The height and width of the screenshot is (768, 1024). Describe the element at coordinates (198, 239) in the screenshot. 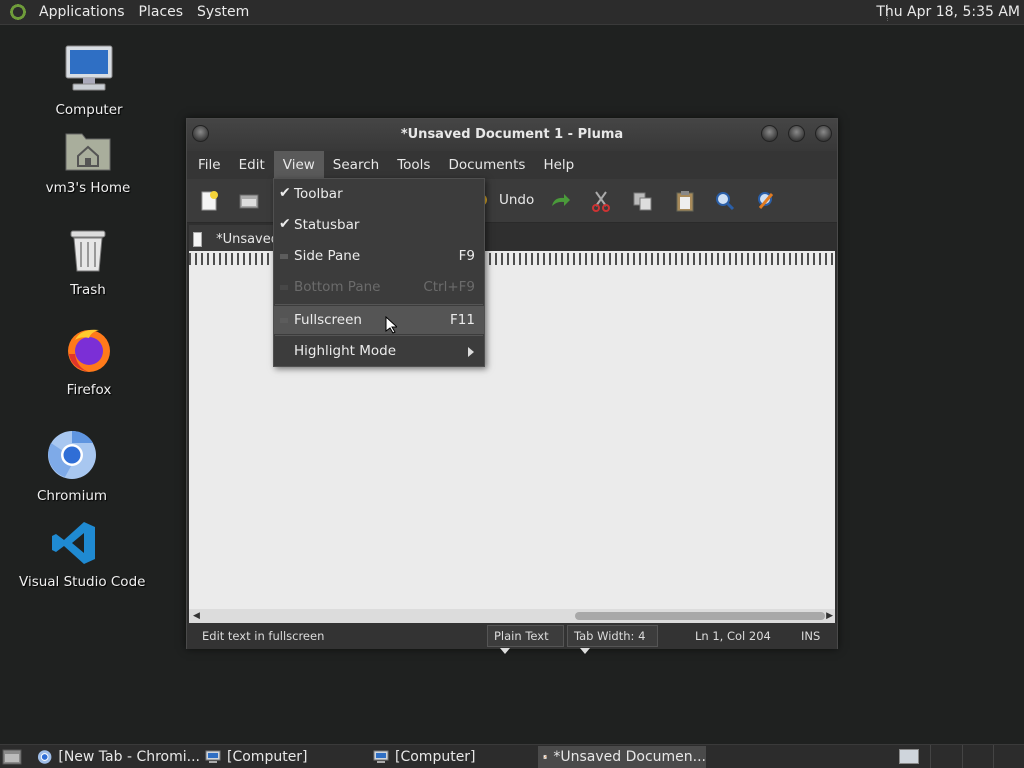

I see `document-icon` at that location.